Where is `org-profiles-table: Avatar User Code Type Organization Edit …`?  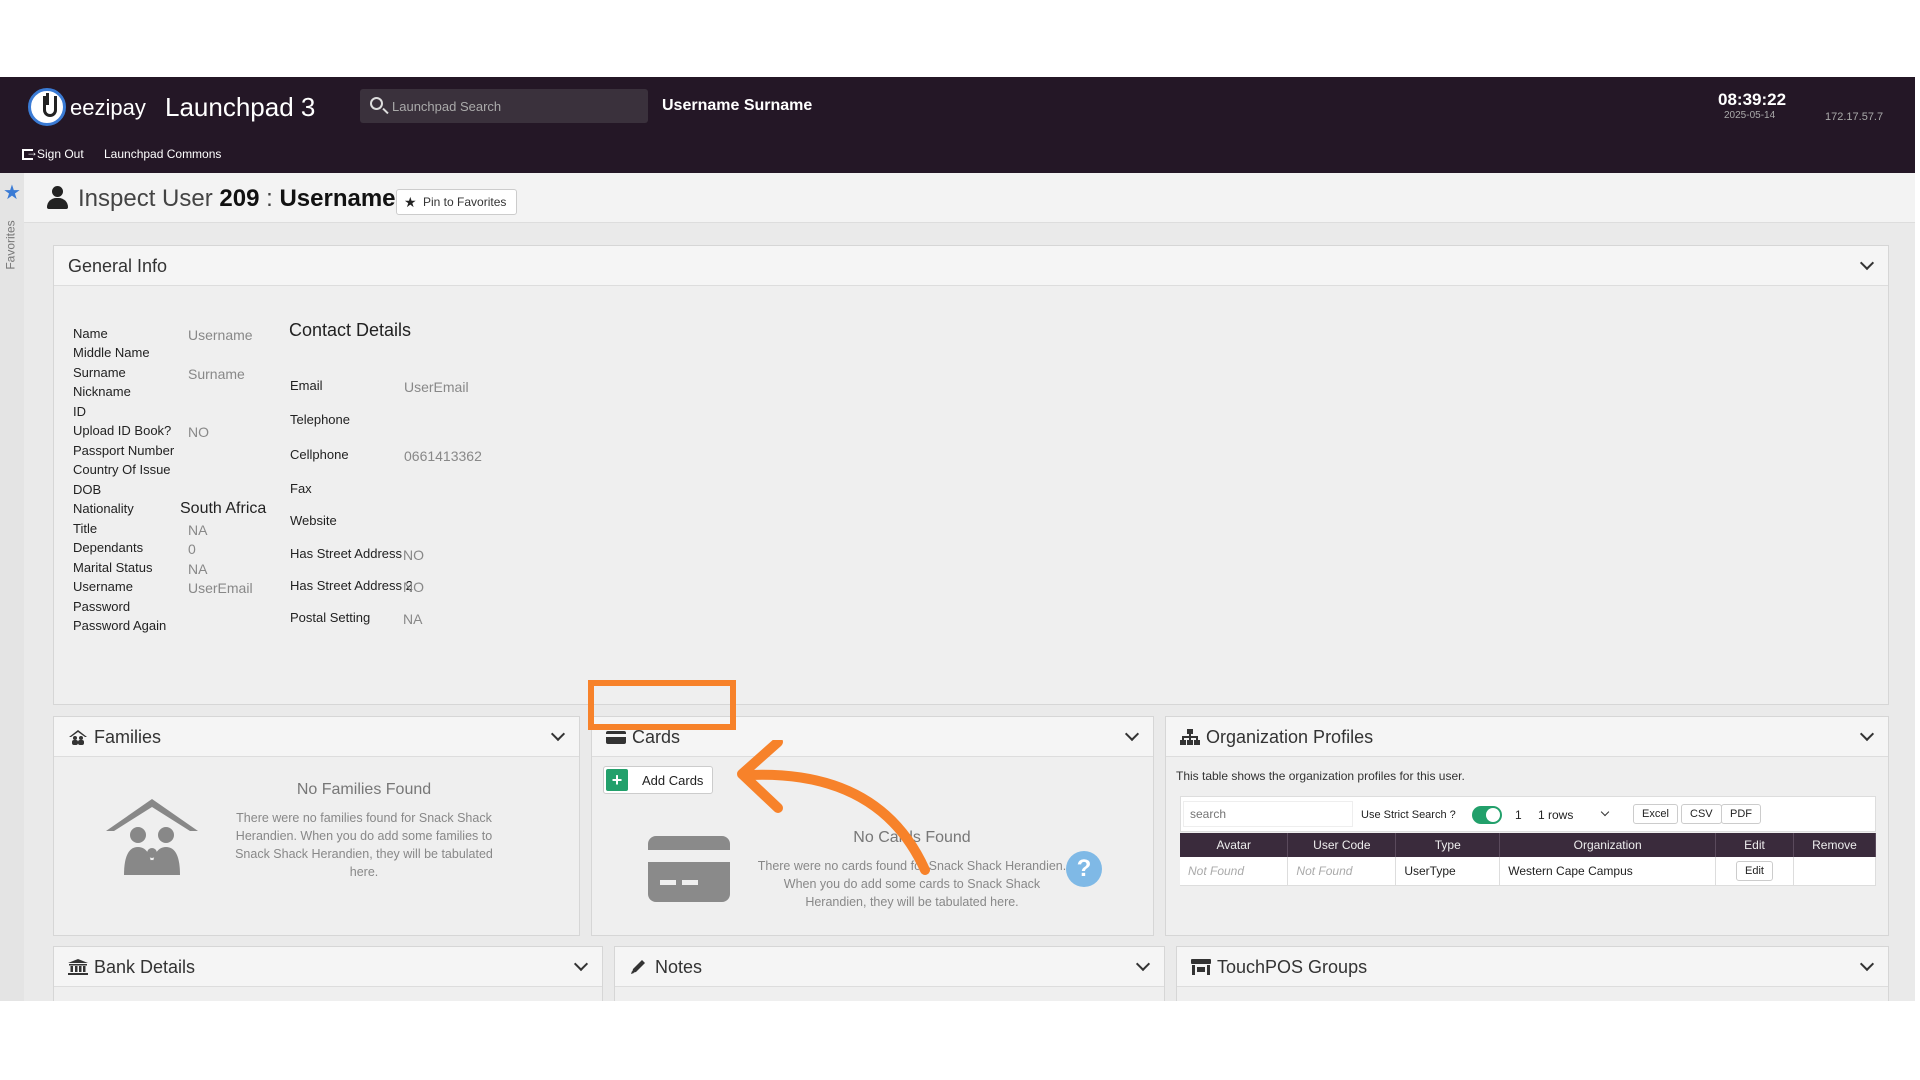
org-profiles-table: Avatar User Code Type Organization Edit … is located at coordinates (1528, 859).